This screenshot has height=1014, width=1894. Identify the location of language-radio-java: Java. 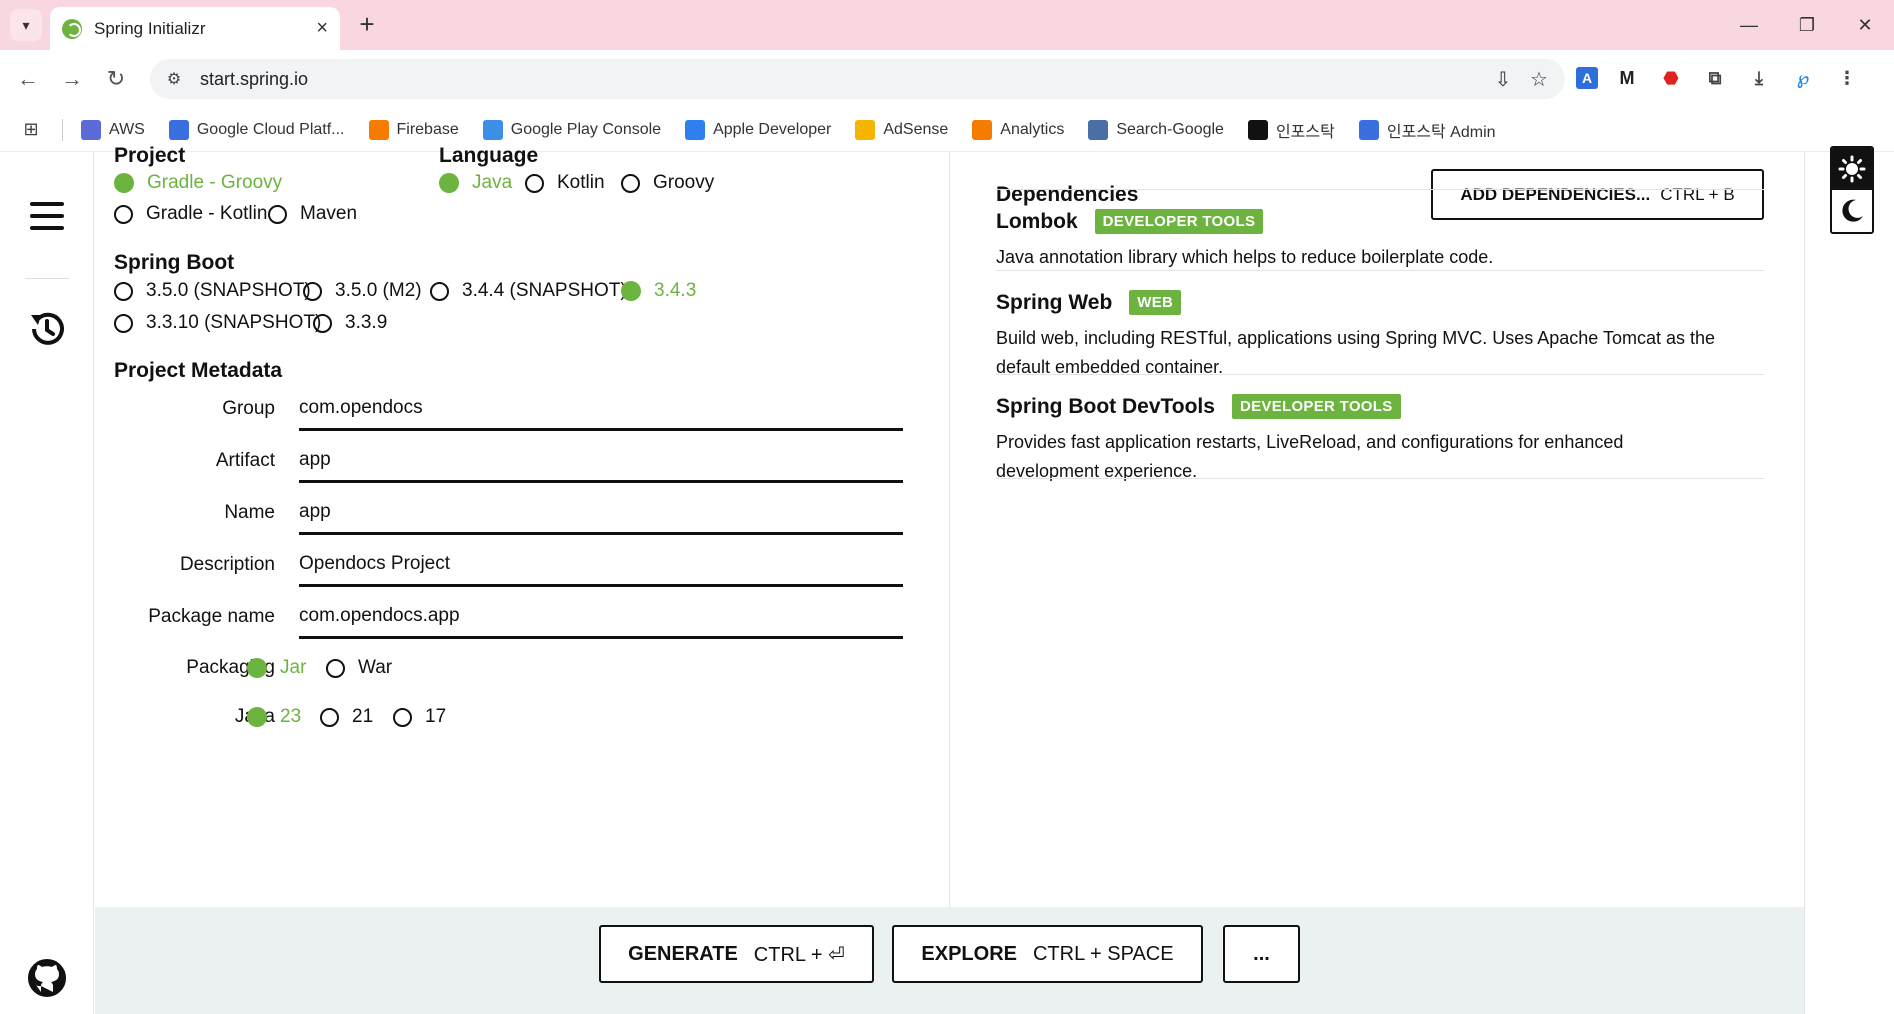
(475, 183).